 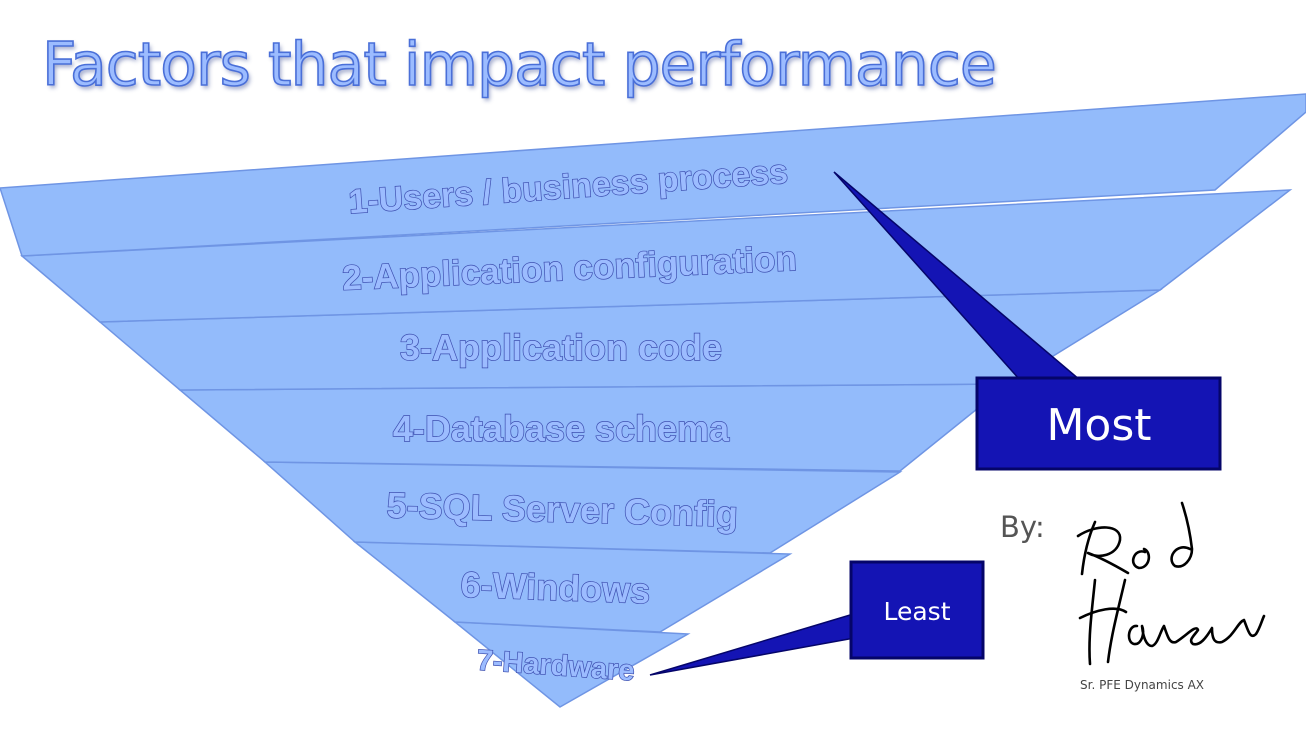 I want to click on layer-label-3: 3-Application code, so click(x=561, y=347).